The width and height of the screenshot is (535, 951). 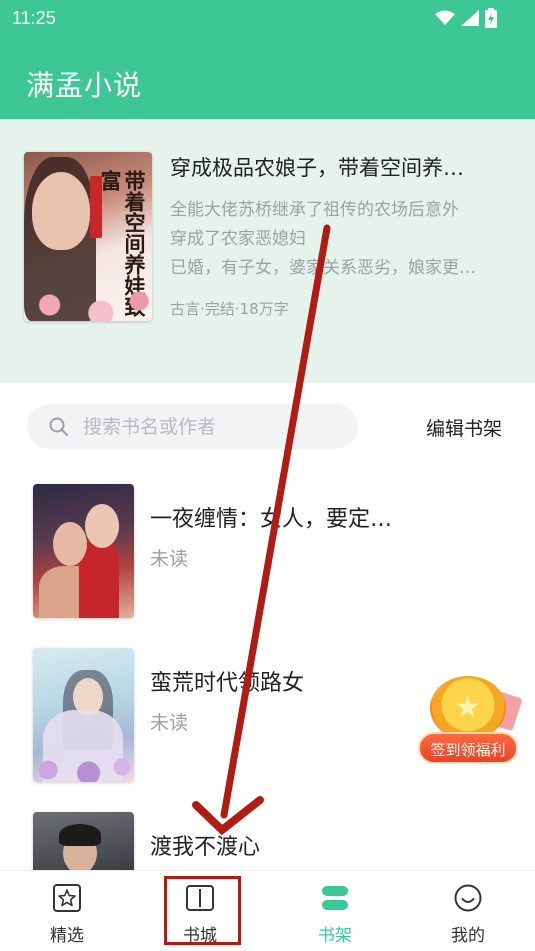 I want to click on nav-item-bookshelf: 书架, so click(x=335, y=911).